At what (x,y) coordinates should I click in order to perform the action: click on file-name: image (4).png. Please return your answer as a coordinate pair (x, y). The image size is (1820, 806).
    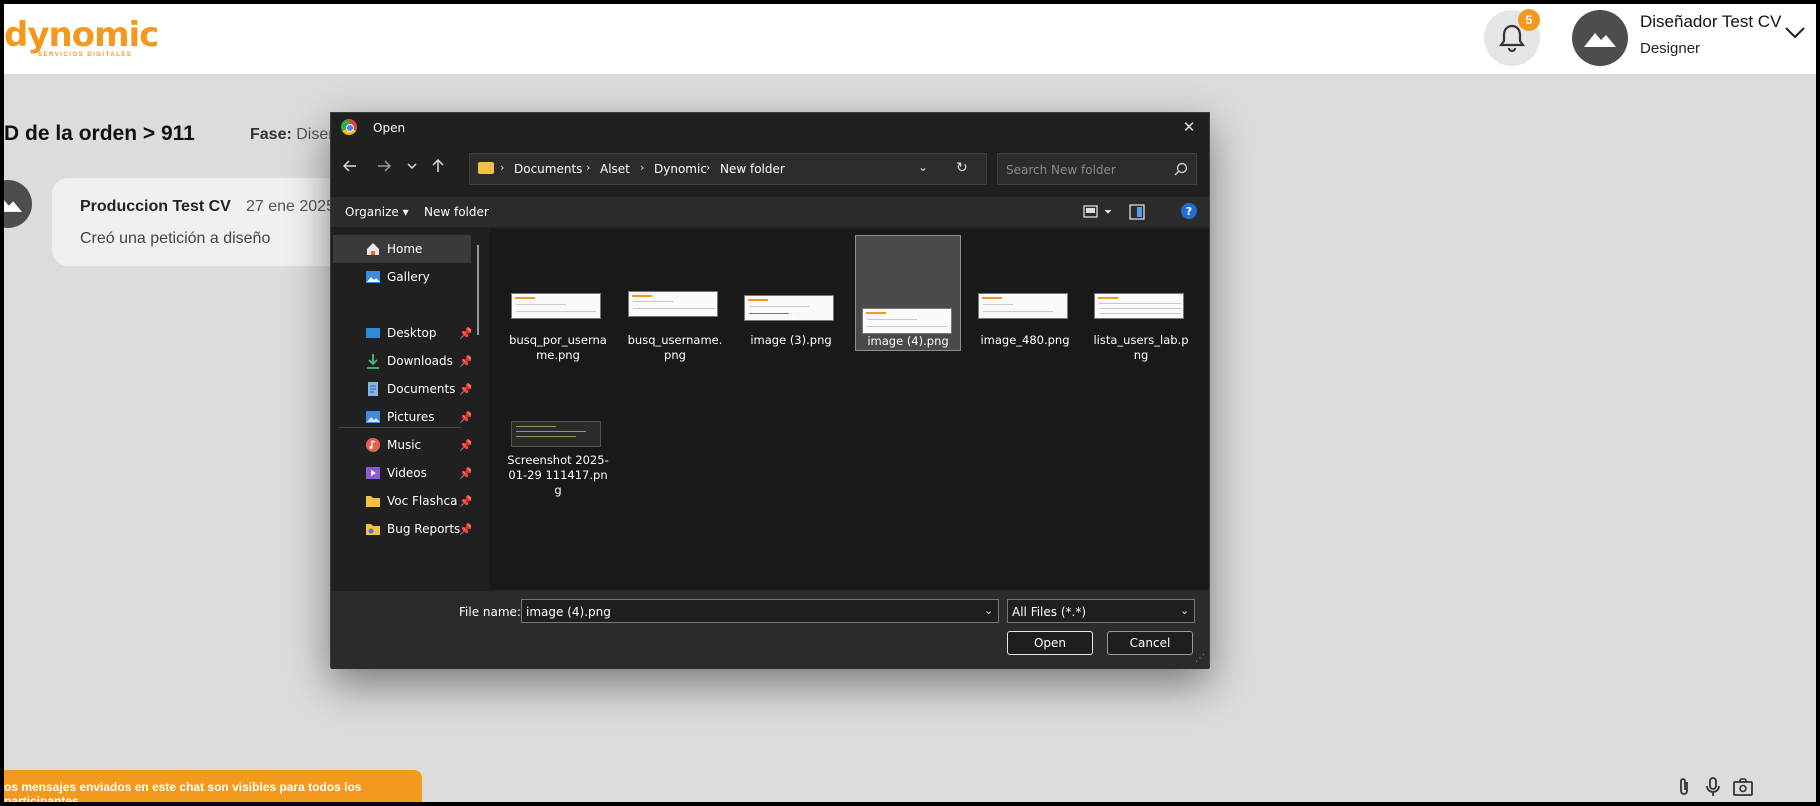
    Looking at the image, I should click on (908, 341).